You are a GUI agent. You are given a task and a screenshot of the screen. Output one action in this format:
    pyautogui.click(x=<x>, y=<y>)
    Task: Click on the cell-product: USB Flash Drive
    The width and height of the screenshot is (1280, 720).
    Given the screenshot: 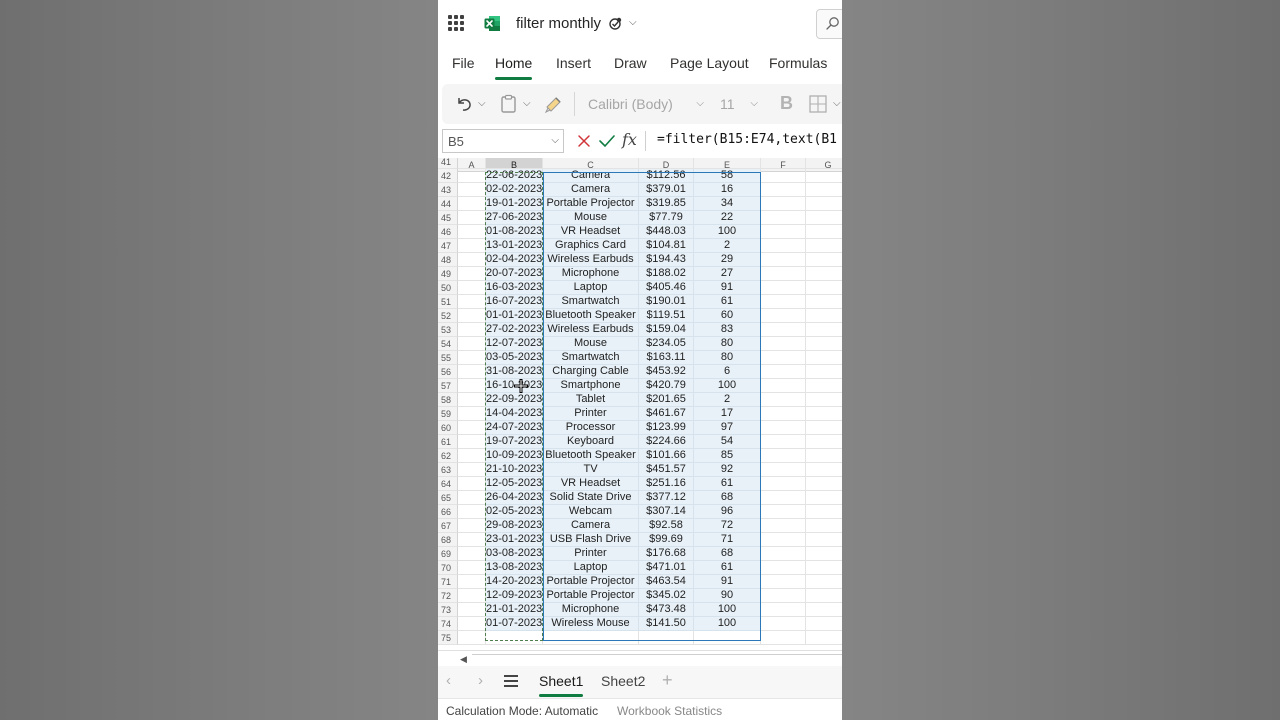 What is the action you would take?
    pyautogui.click(x=591, y=540)
    